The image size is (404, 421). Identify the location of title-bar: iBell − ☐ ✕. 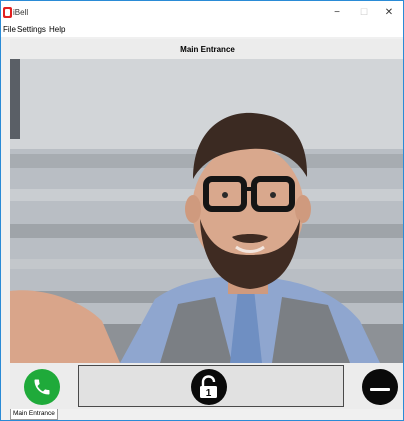
(202, 12).